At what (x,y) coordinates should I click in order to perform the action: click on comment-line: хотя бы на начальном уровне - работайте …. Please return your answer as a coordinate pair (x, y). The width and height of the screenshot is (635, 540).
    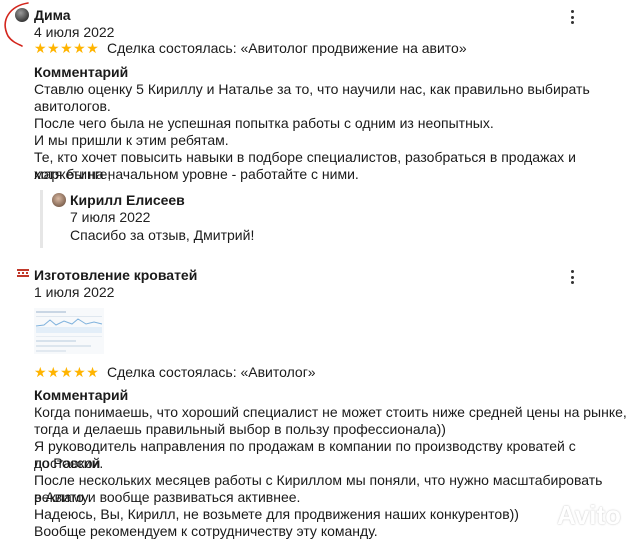
    Looking at the image, I should click on (196, 174).